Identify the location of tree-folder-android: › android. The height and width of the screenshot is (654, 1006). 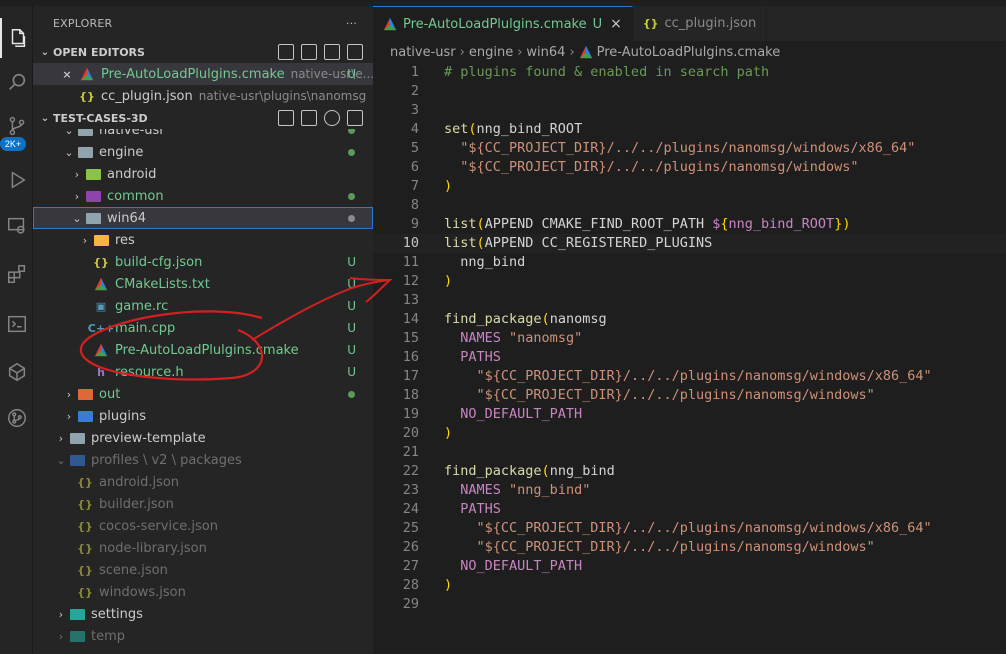
(203, 174).